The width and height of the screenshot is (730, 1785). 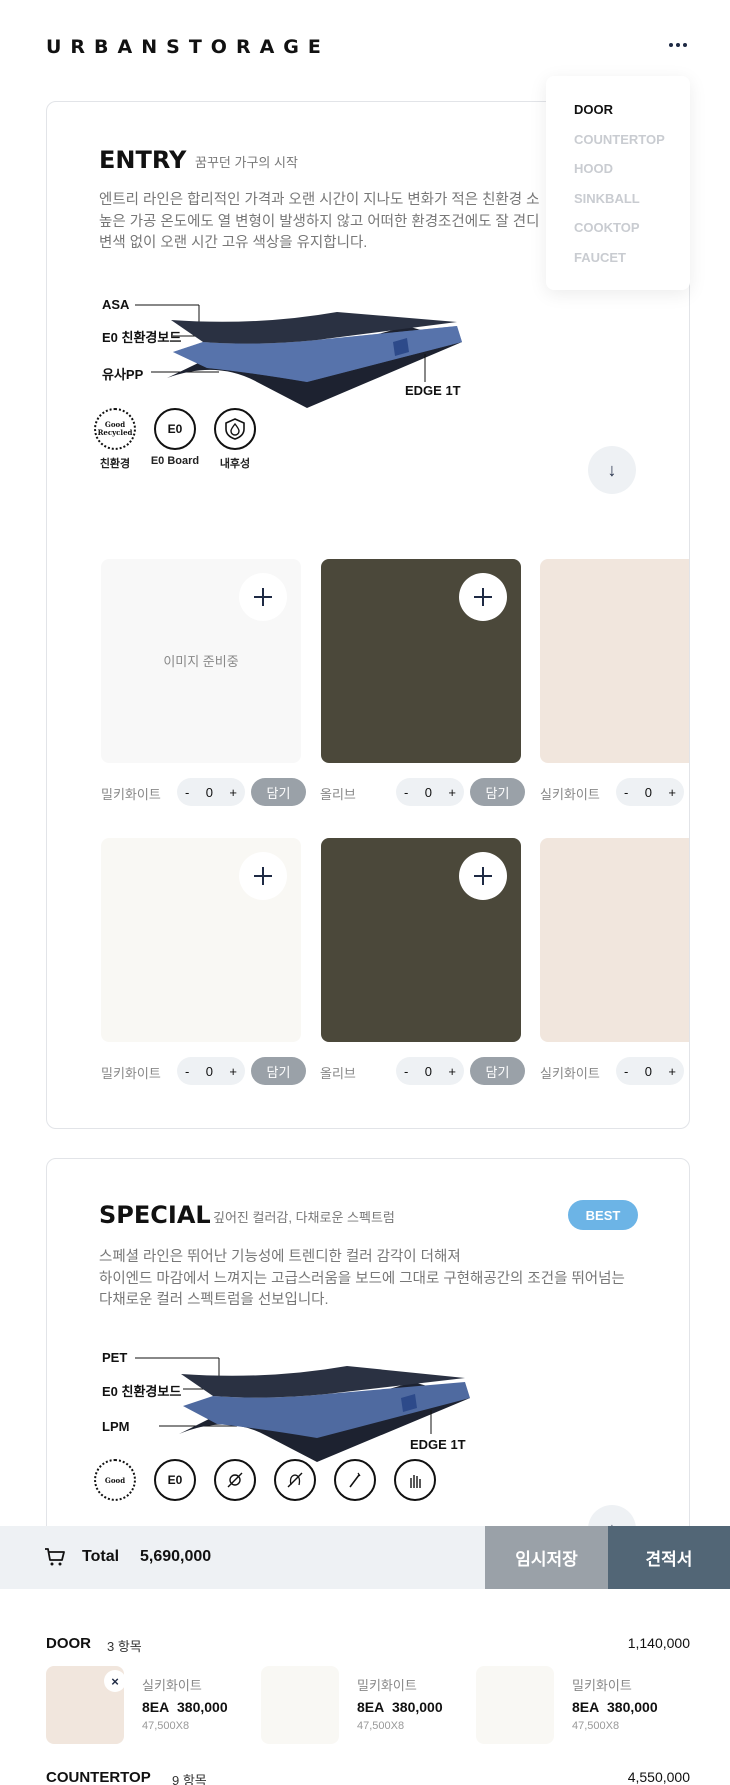 I want to click on item-qty: 8EA, so click(x=156, y=1707).